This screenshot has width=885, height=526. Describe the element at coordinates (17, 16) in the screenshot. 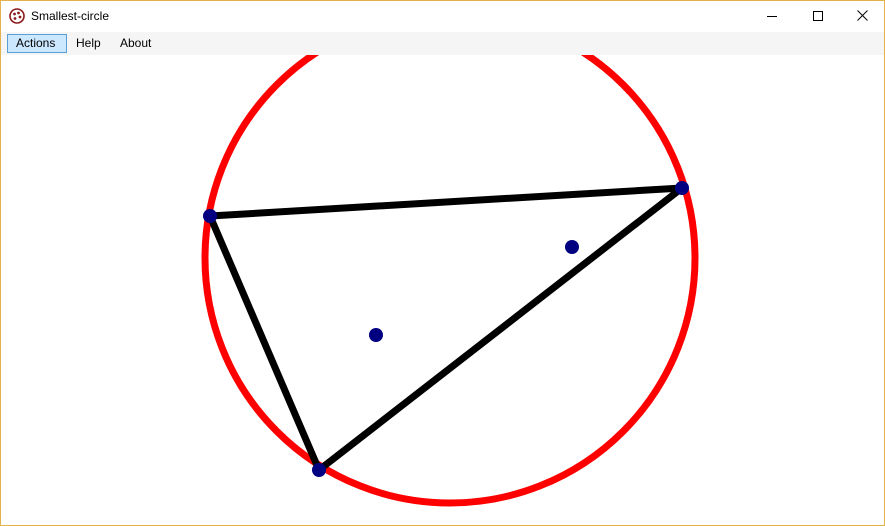

I see `palette-icon` at that location.